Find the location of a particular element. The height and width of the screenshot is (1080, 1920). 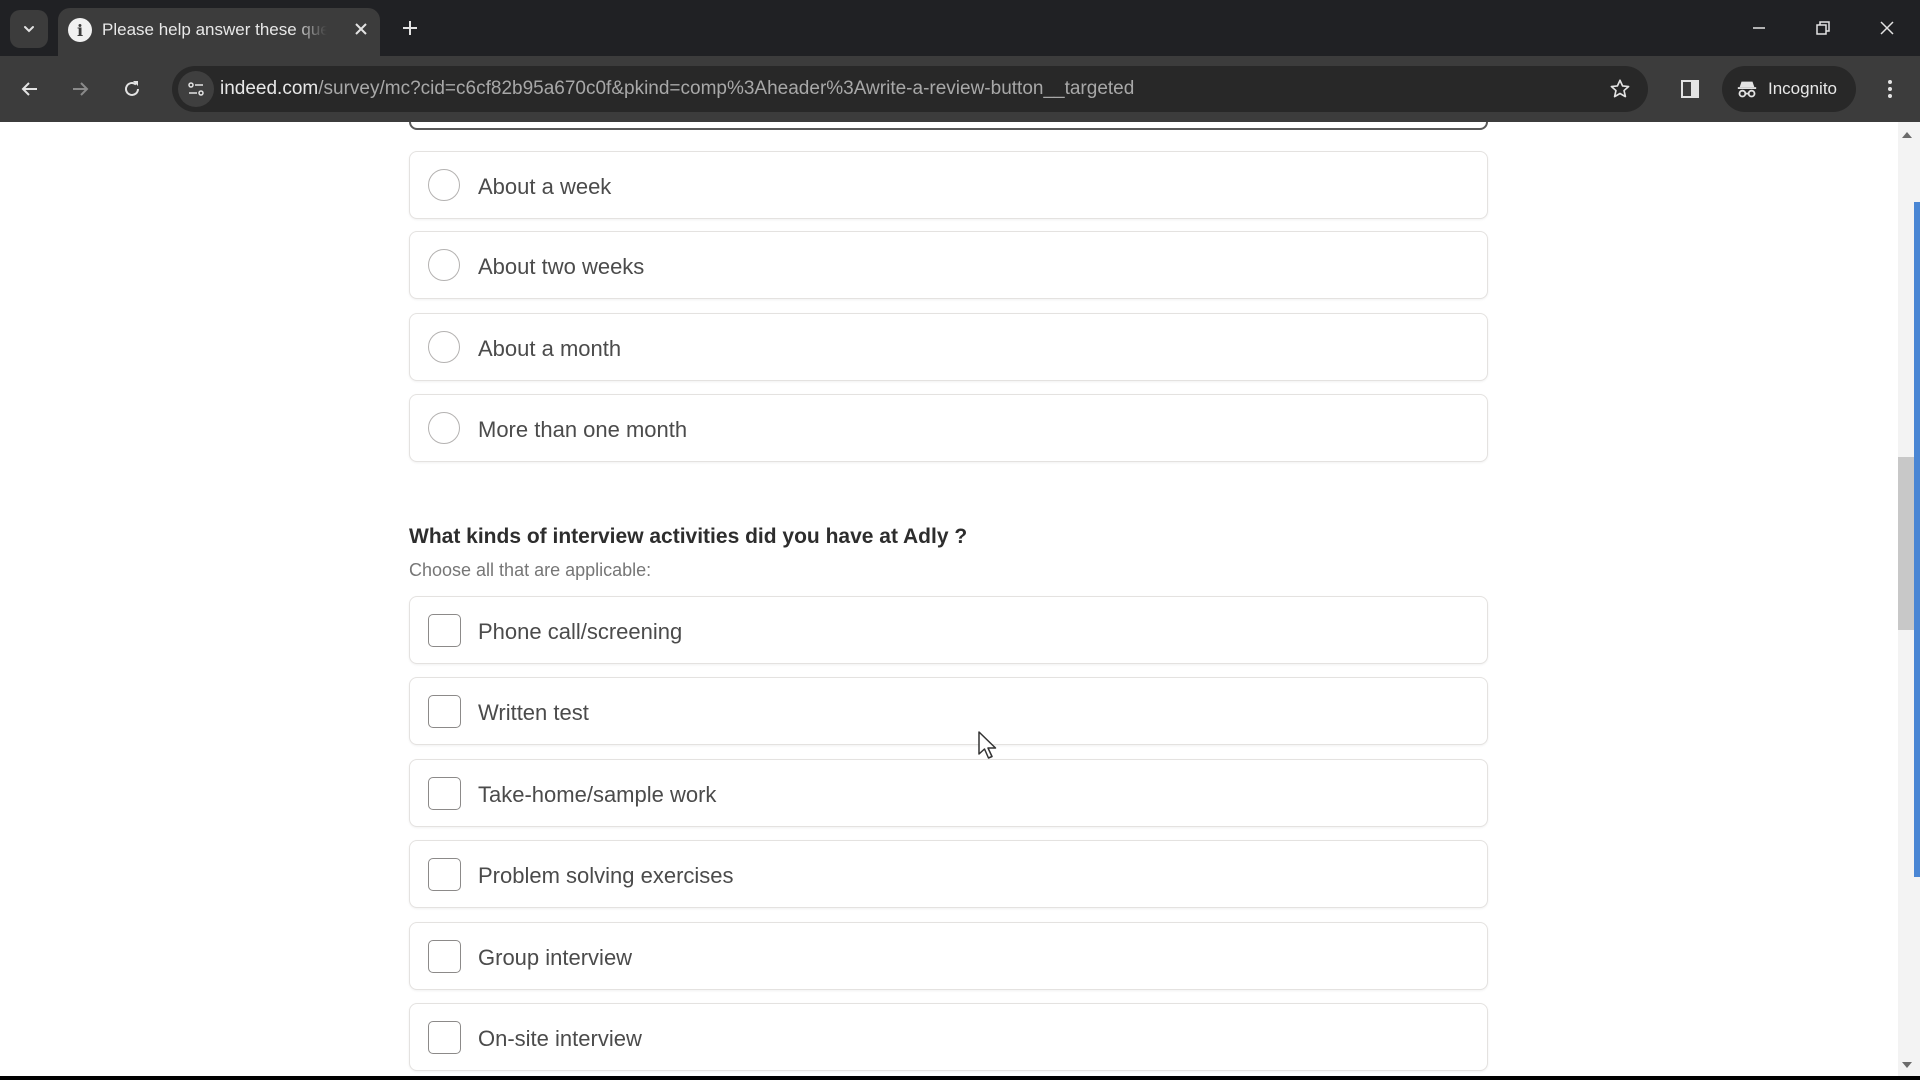

option-label: Take-home/sample work is located at coordinates (597, 794).